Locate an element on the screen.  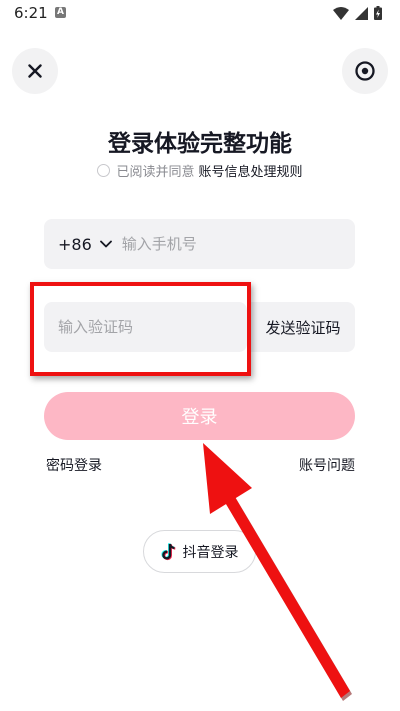
agreement-checkbox is located at coordinates (104, 170).